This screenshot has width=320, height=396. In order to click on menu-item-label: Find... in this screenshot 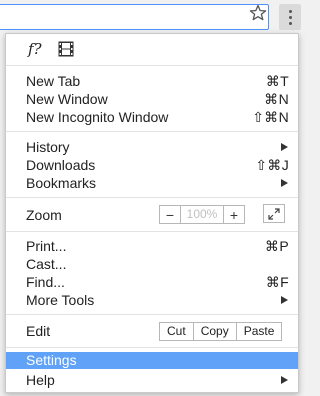, I will do `click(45, 282)`.